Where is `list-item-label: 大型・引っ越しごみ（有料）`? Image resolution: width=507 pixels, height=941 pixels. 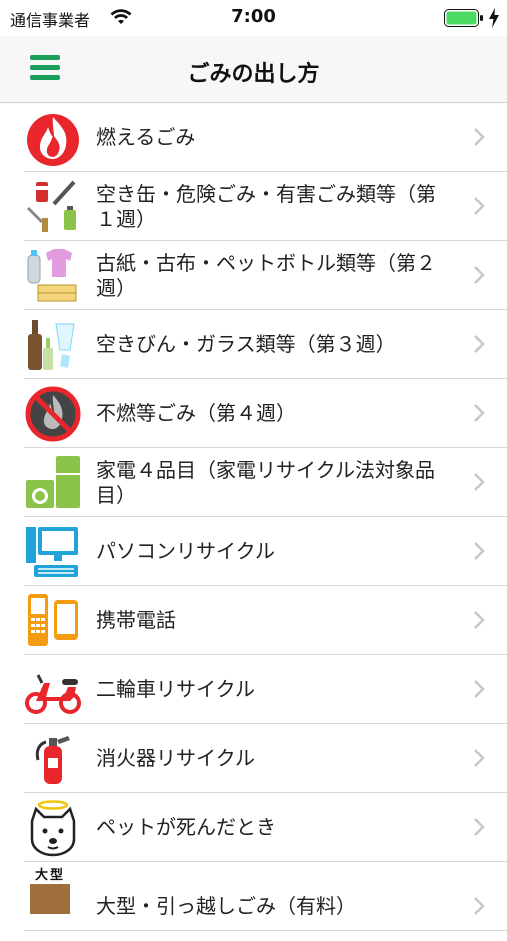 list-item-label: 大型・引っ越しごみ（有料） is located at coordinates (226, 906).